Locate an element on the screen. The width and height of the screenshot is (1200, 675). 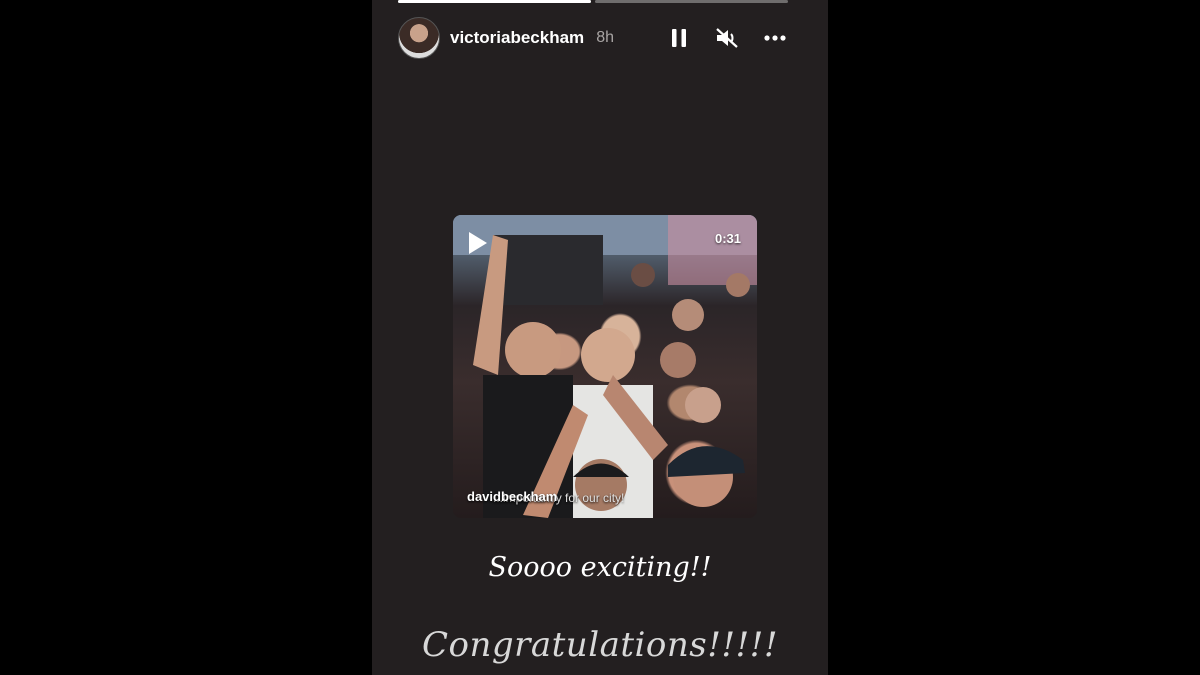
avatar is located at coordinates (419, 38).